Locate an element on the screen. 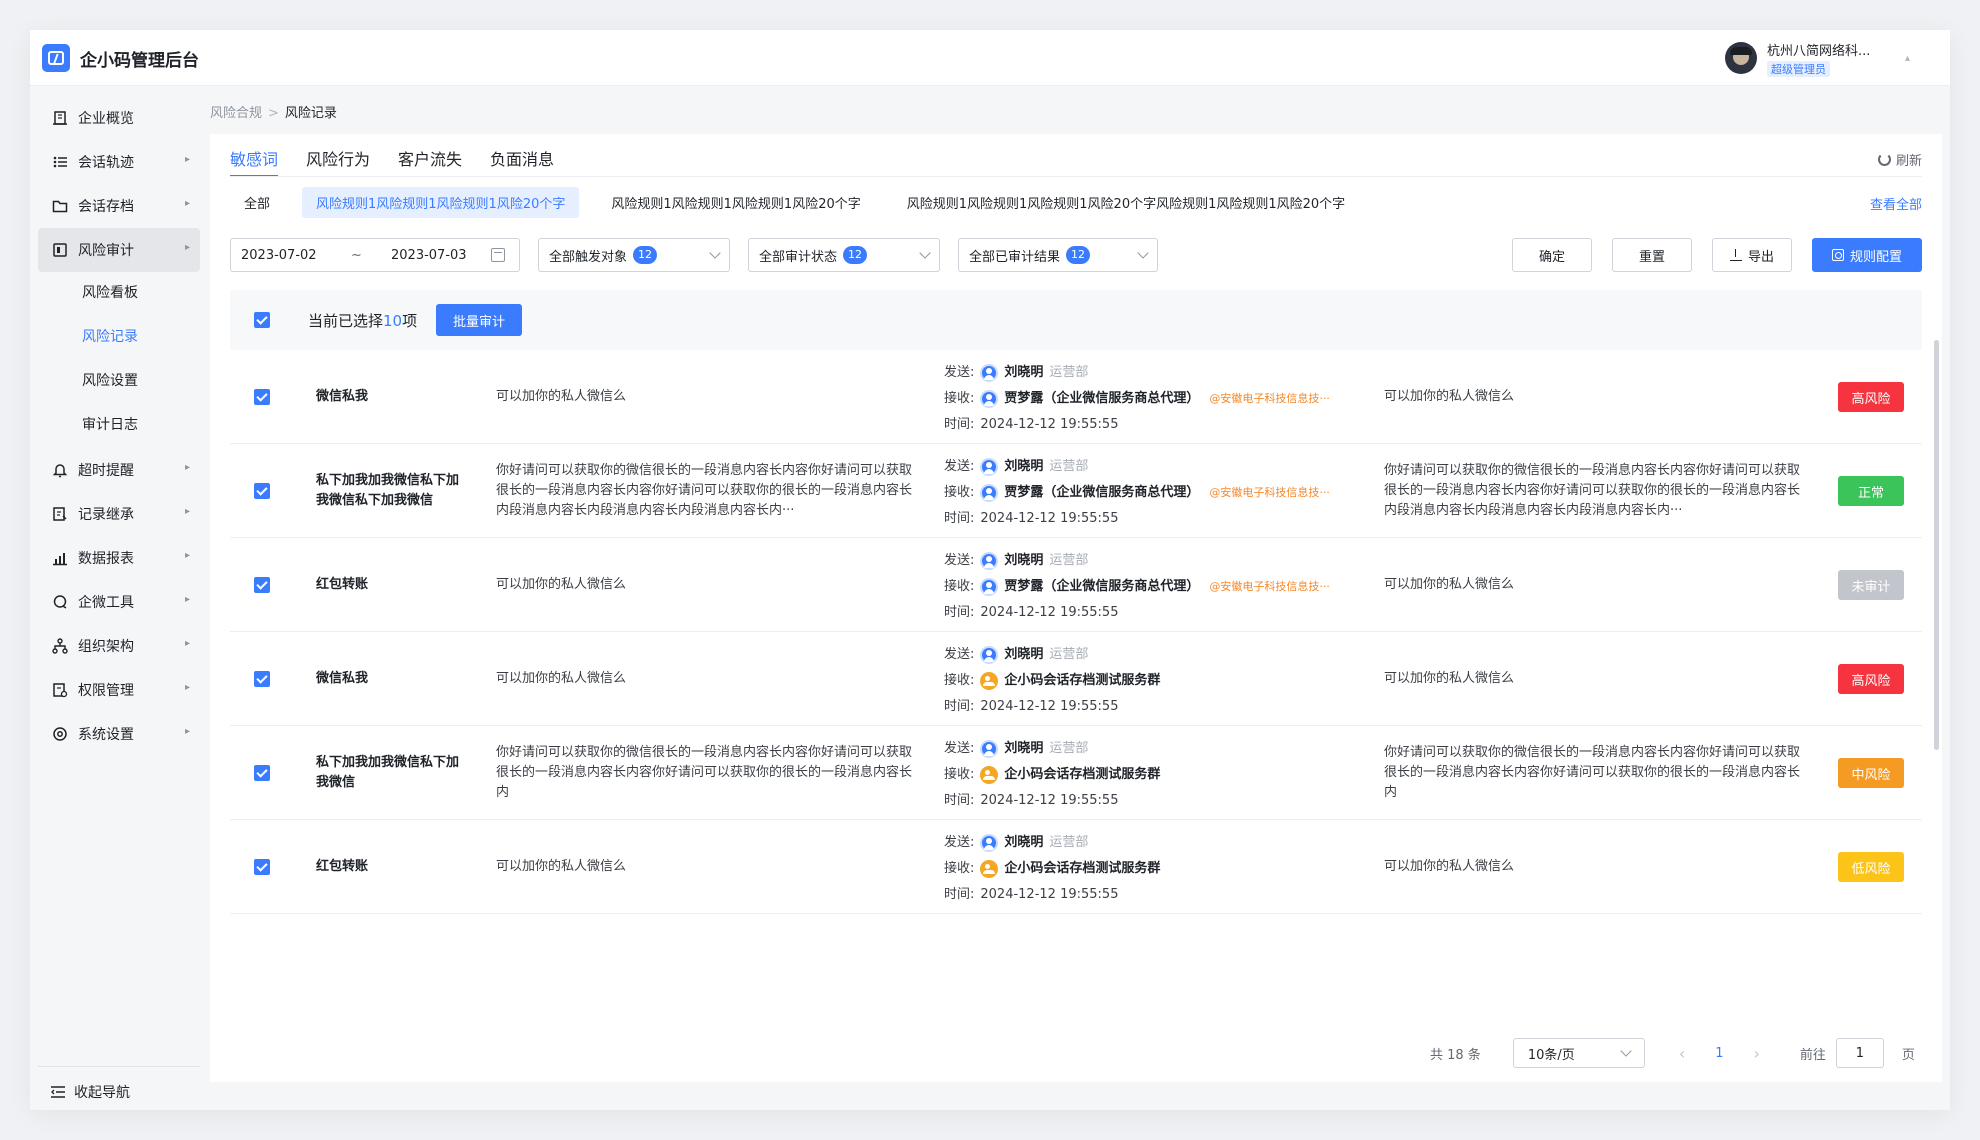 The width and height of the screenshot is (1980, 1140). sidebar-item-permissions: 权限管理 ▸ is located at coordinates (119, 690).